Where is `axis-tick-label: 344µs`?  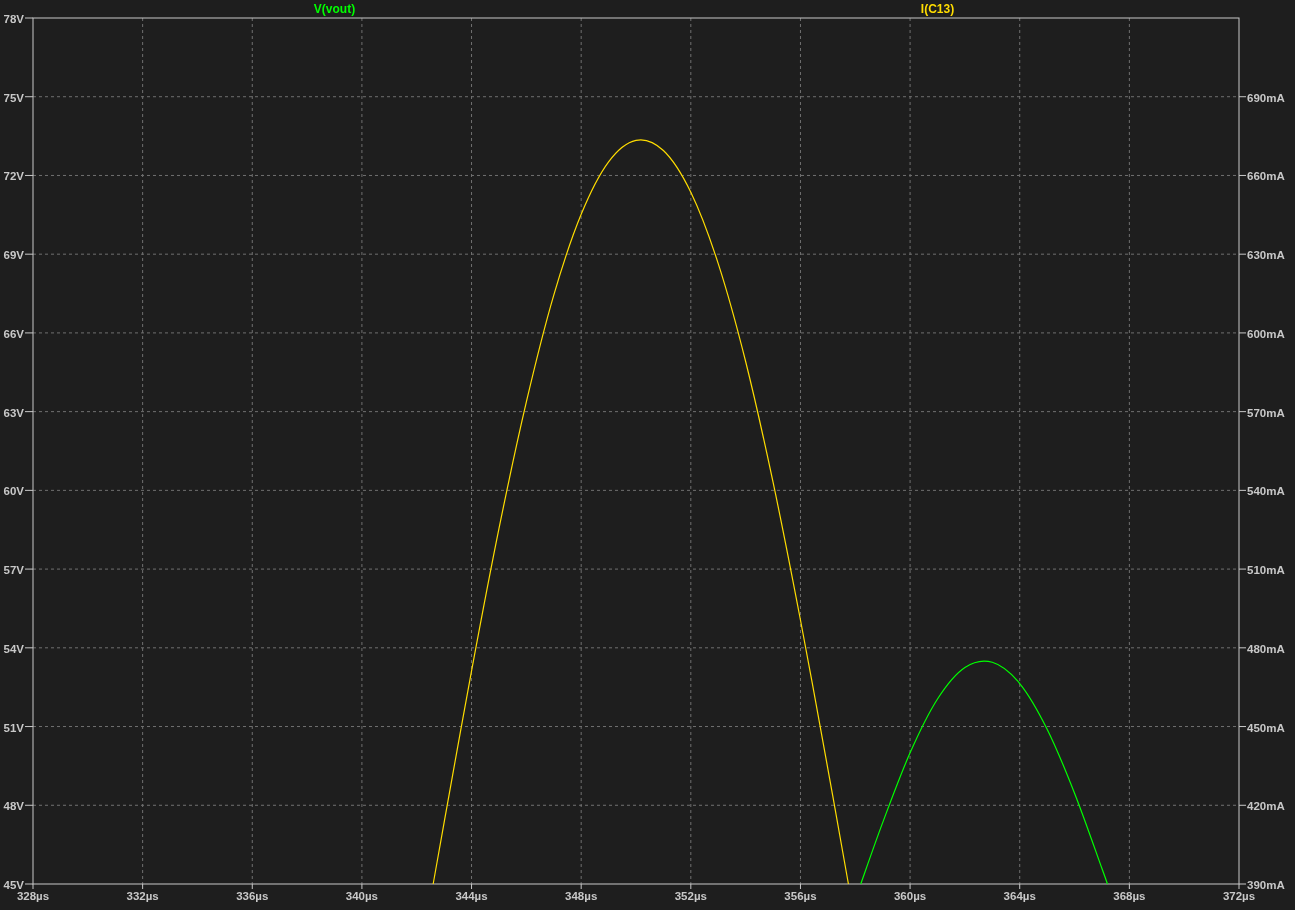 axis-tick-label: 344µs is located at coordinates (471, 896).